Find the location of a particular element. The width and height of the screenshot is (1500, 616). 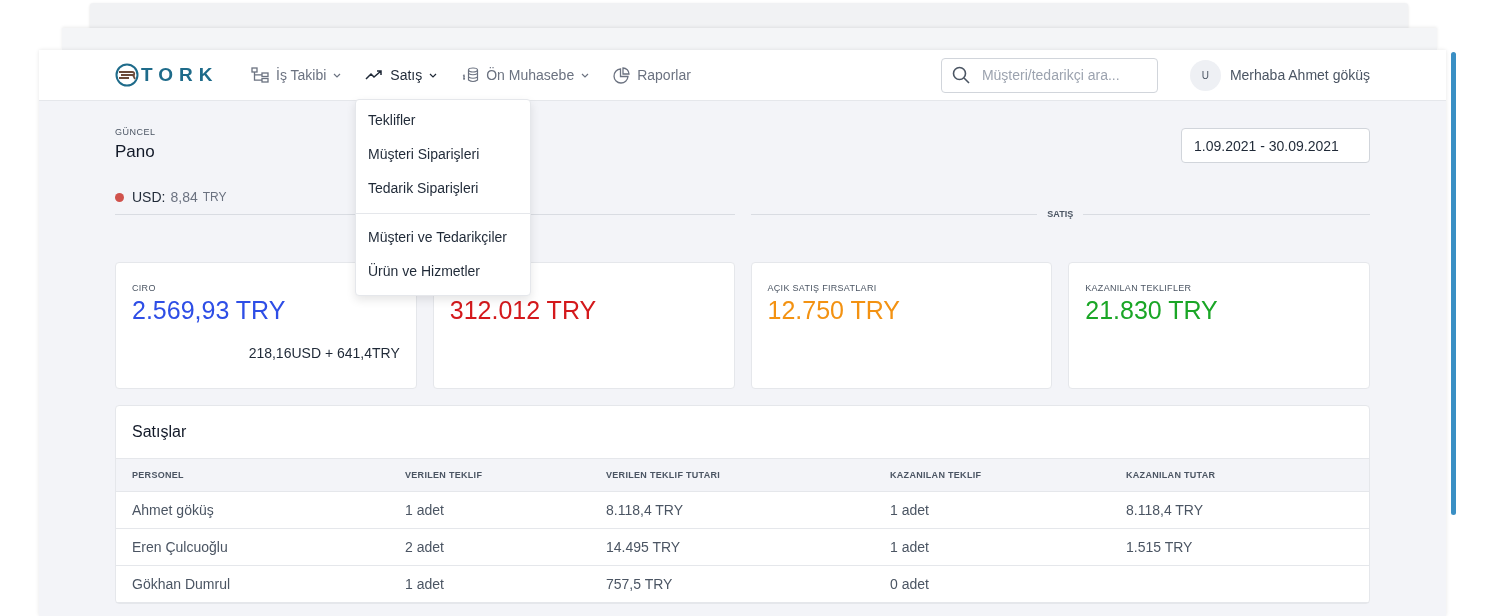

section-label: SATIŞ is located at coordinates (1060, 214).